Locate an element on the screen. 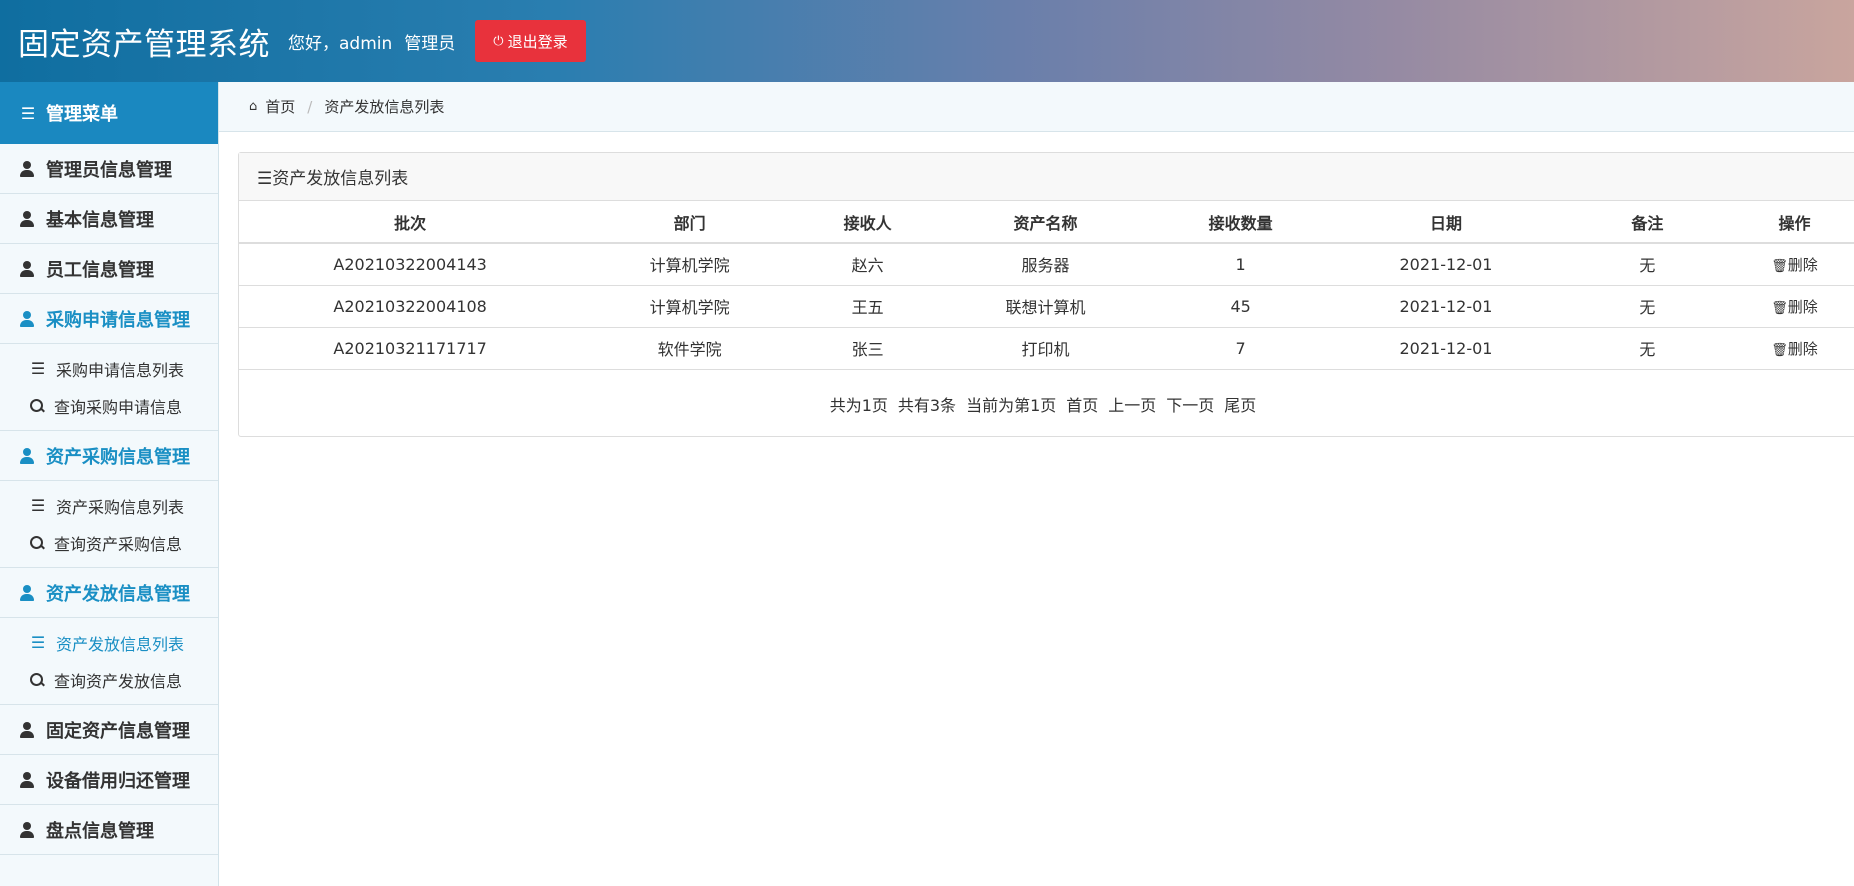 The image size is (1854, 886). power-icon: ⏻ is located at coordinates (498, 41).